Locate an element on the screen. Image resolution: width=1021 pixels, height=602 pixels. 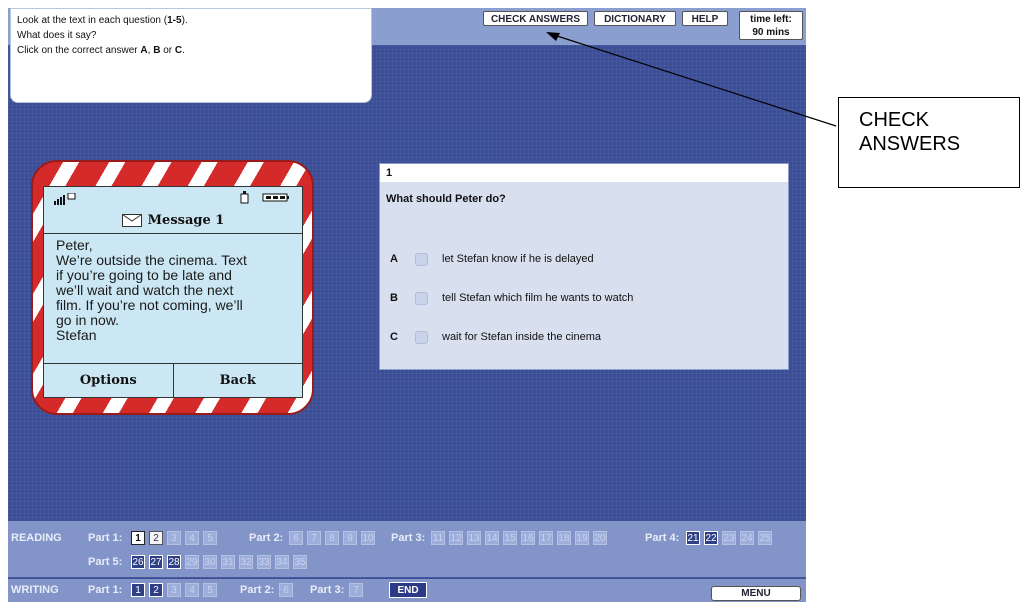
reading-part1-label: Part 1: is located at coordinates (105, 538).